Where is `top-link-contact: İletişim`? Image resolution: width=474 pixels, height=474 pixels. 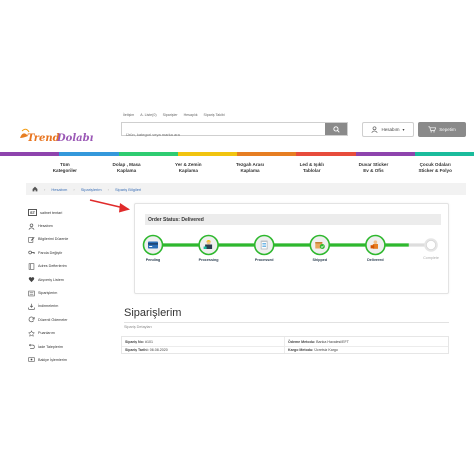
top-link-contact: İletişim is located at coordinates (128, 115).